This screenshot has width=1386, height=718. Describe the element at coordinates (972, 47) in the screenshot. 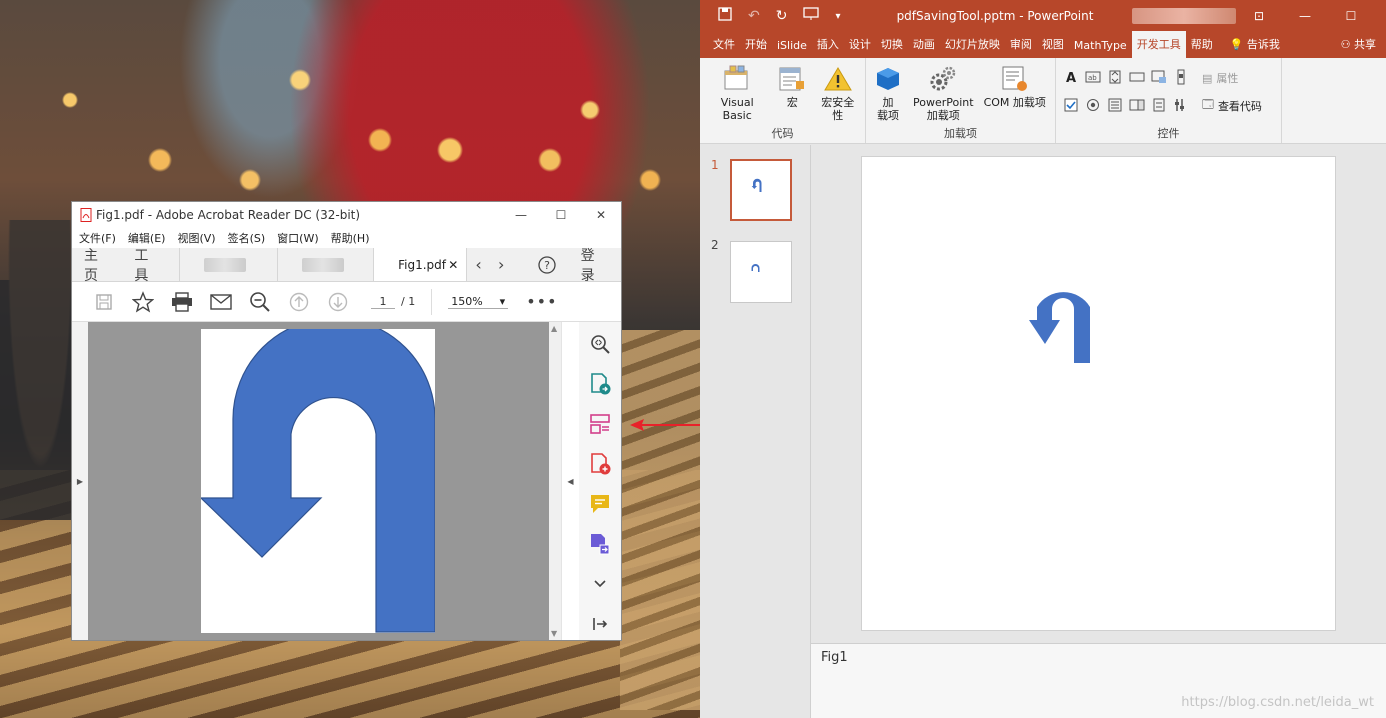

I see `tab-slideshow: 幻灯片放映` at that location.